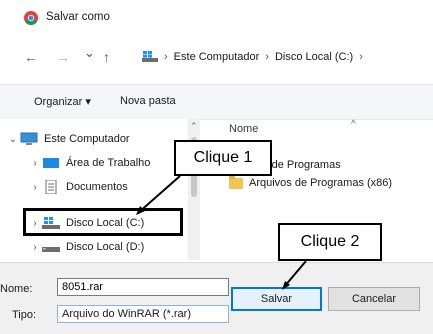 Image resolution: width=433 pixels, height=334 pixels. What do you see at coordinates (221, 232) in the screenshot?
I see `callout-pointers` at bounding box center [221, 232].